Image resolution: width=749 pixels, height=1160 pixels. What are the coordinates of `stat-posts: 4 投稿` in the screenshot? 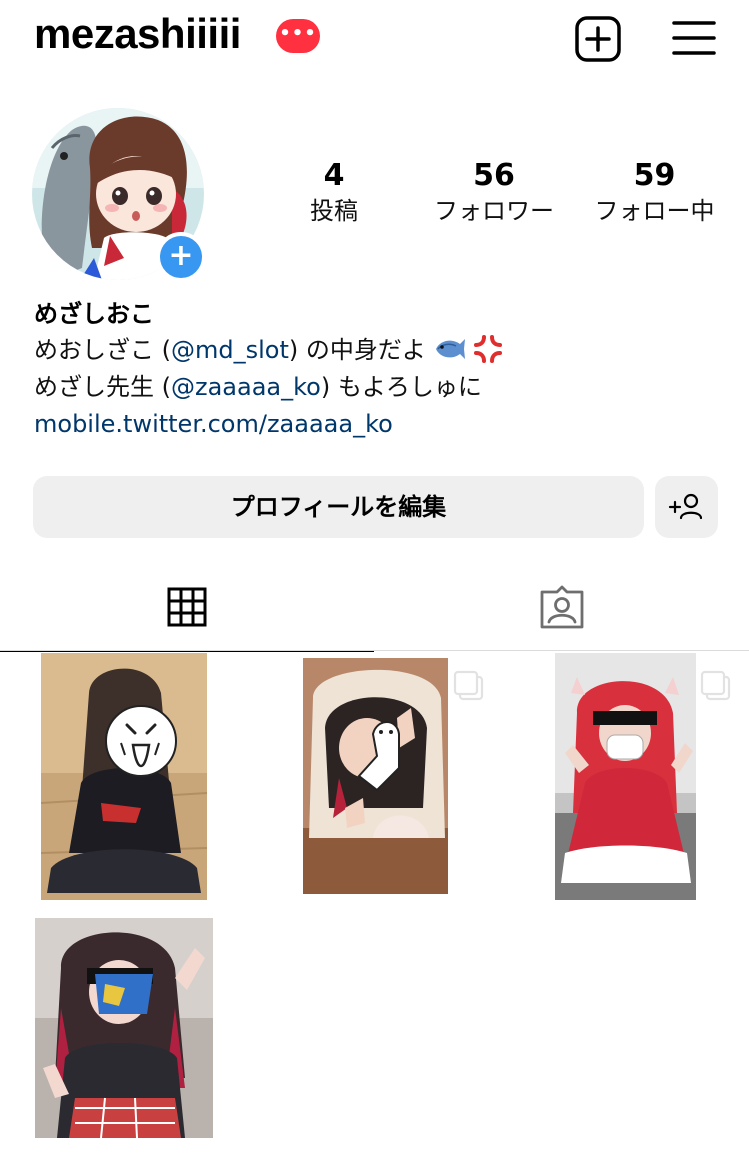 It's located at (334, 193).